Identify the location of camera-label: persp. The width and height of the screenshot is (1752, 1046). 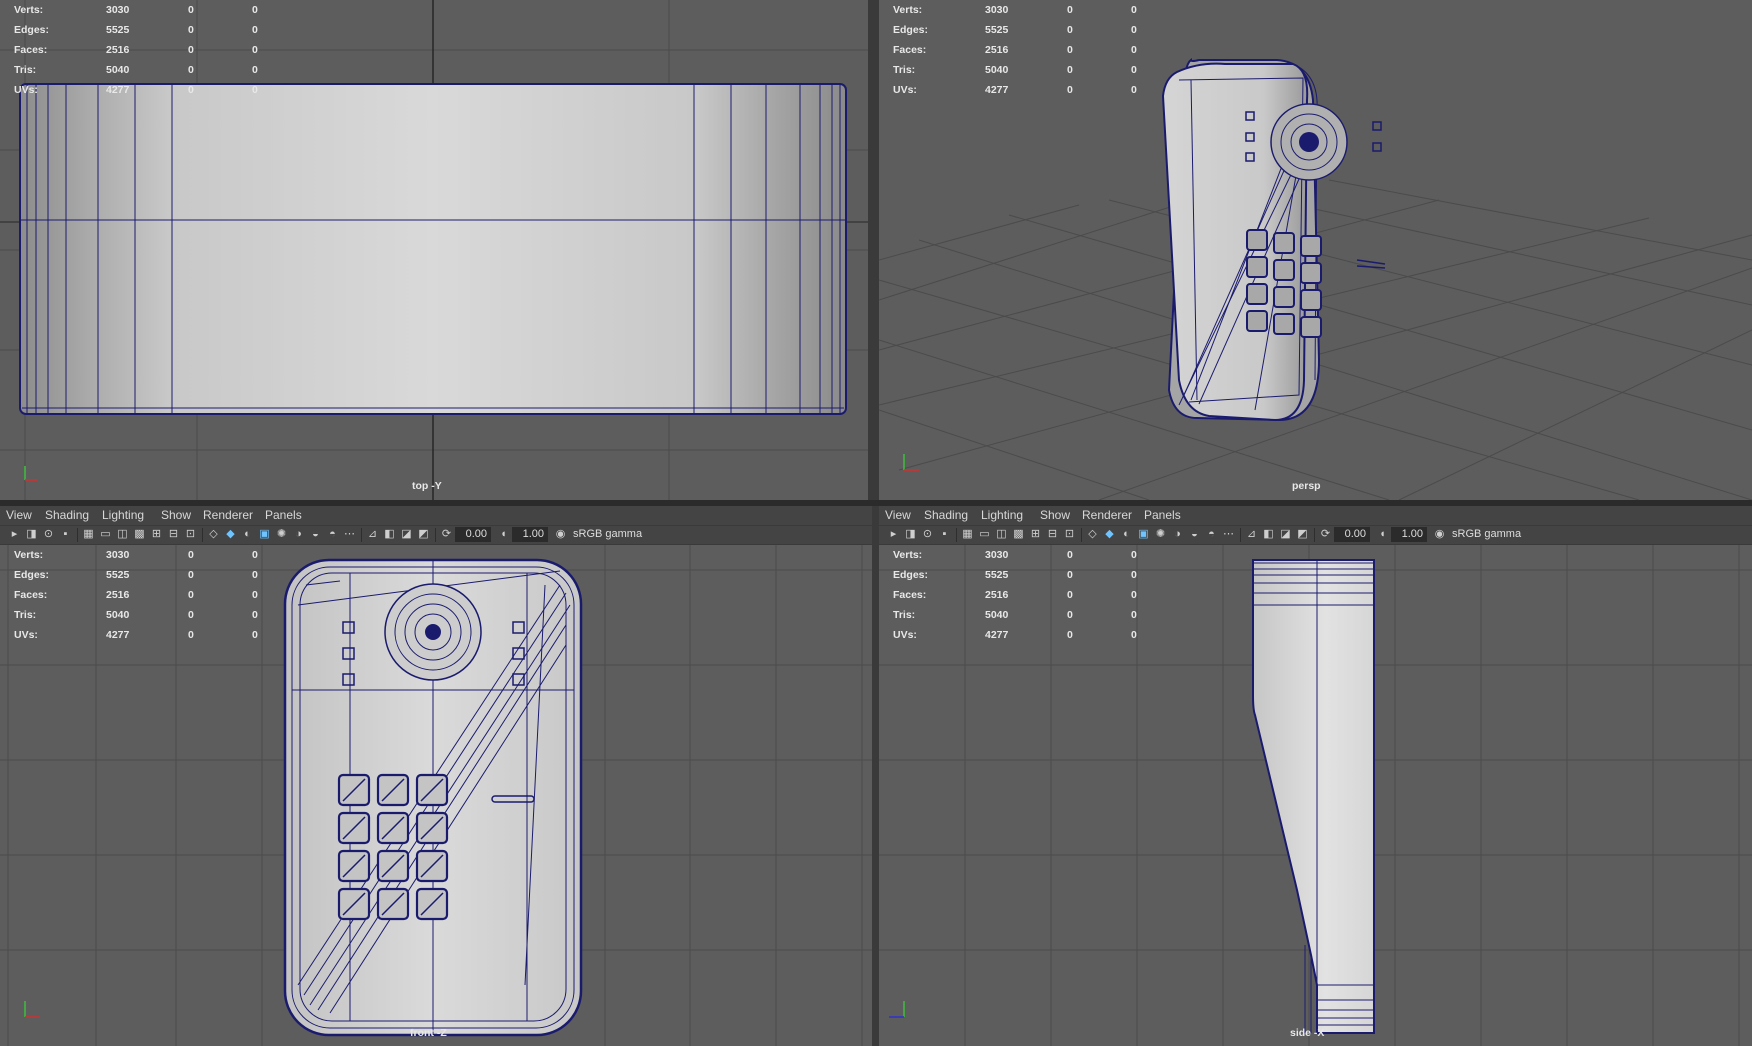
(1306, 486).